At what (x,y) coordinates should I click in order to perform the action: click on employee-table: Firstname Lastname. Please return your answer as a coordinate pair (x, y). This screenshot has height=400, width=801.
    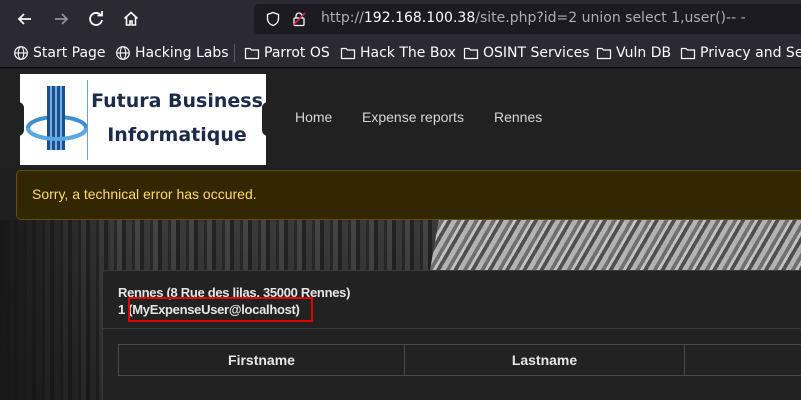
    Looking at the image, I should click on (459, 360).